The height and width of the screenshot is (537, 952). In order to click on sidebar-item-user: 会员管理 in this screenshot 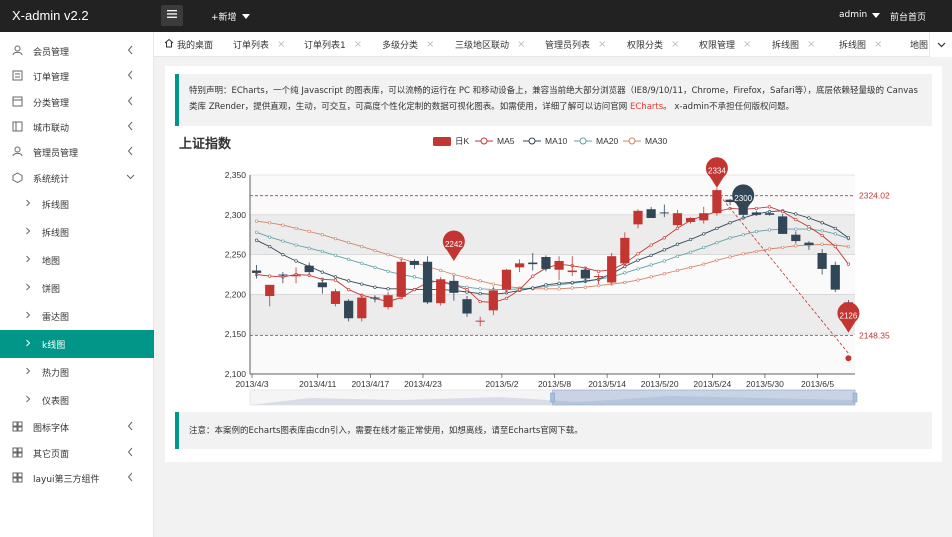, I will do `click(77, 50)`.